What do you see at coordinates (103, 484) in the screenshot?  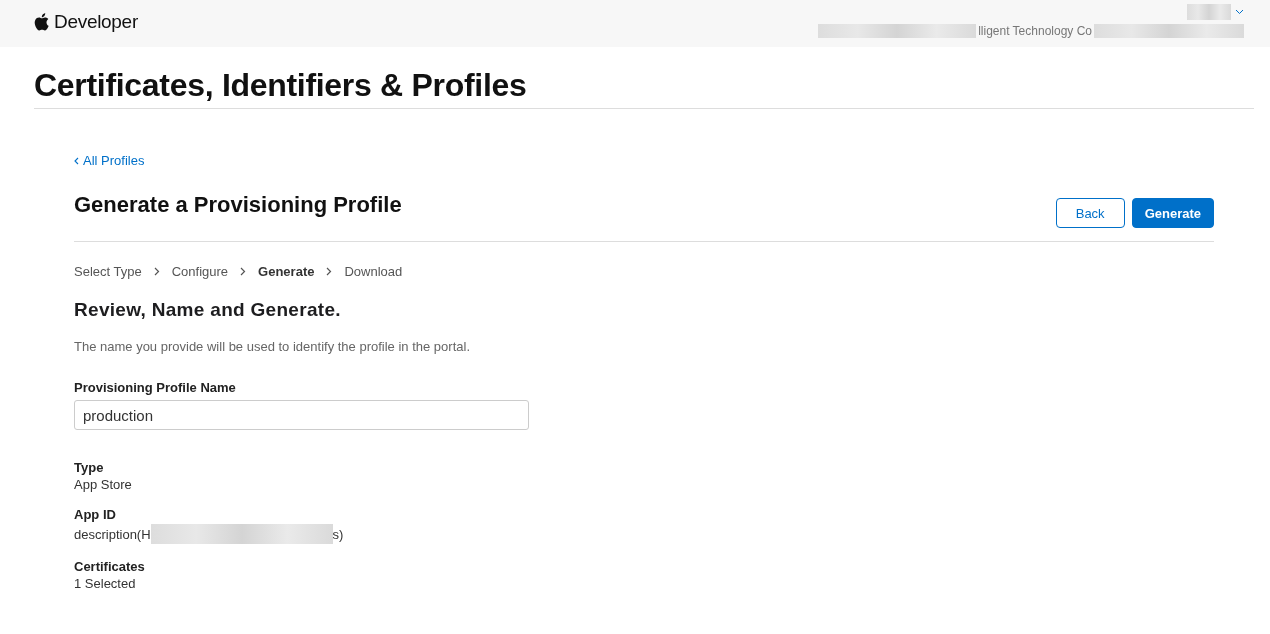 I see `detail-value: App Store` at bounding box center [103, 484].